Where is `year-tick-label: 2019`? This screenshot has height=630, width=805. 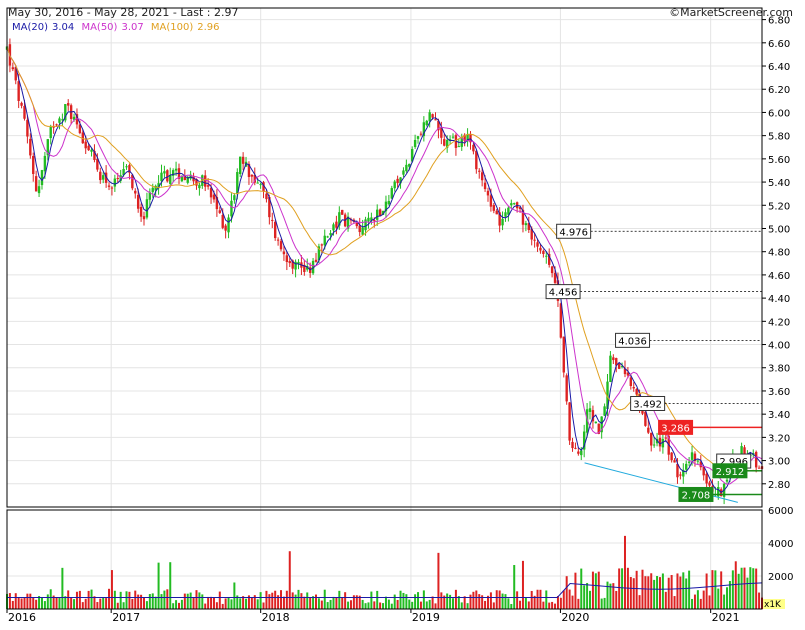 year-tick-label: 2019 is located at coordinates (426, 617).